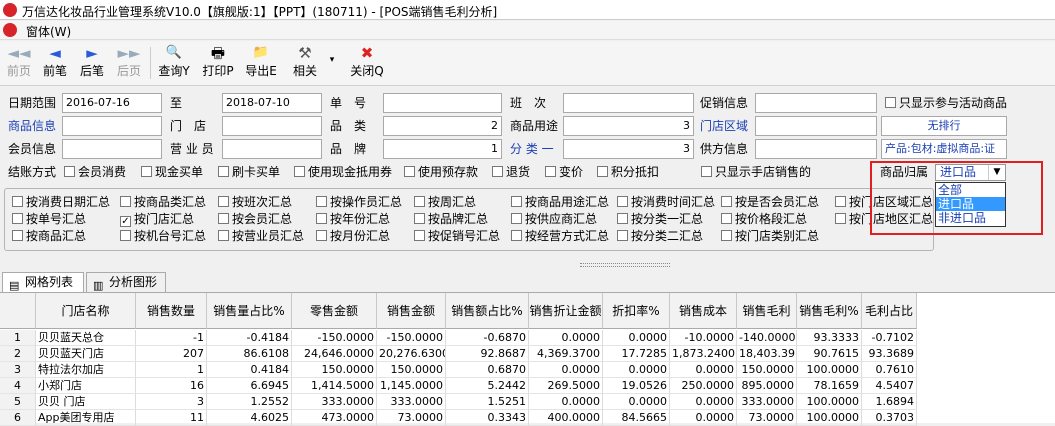  Describe the element at coordinates (112, 126) in the screenshot. I see `goods-info-input` at that location.